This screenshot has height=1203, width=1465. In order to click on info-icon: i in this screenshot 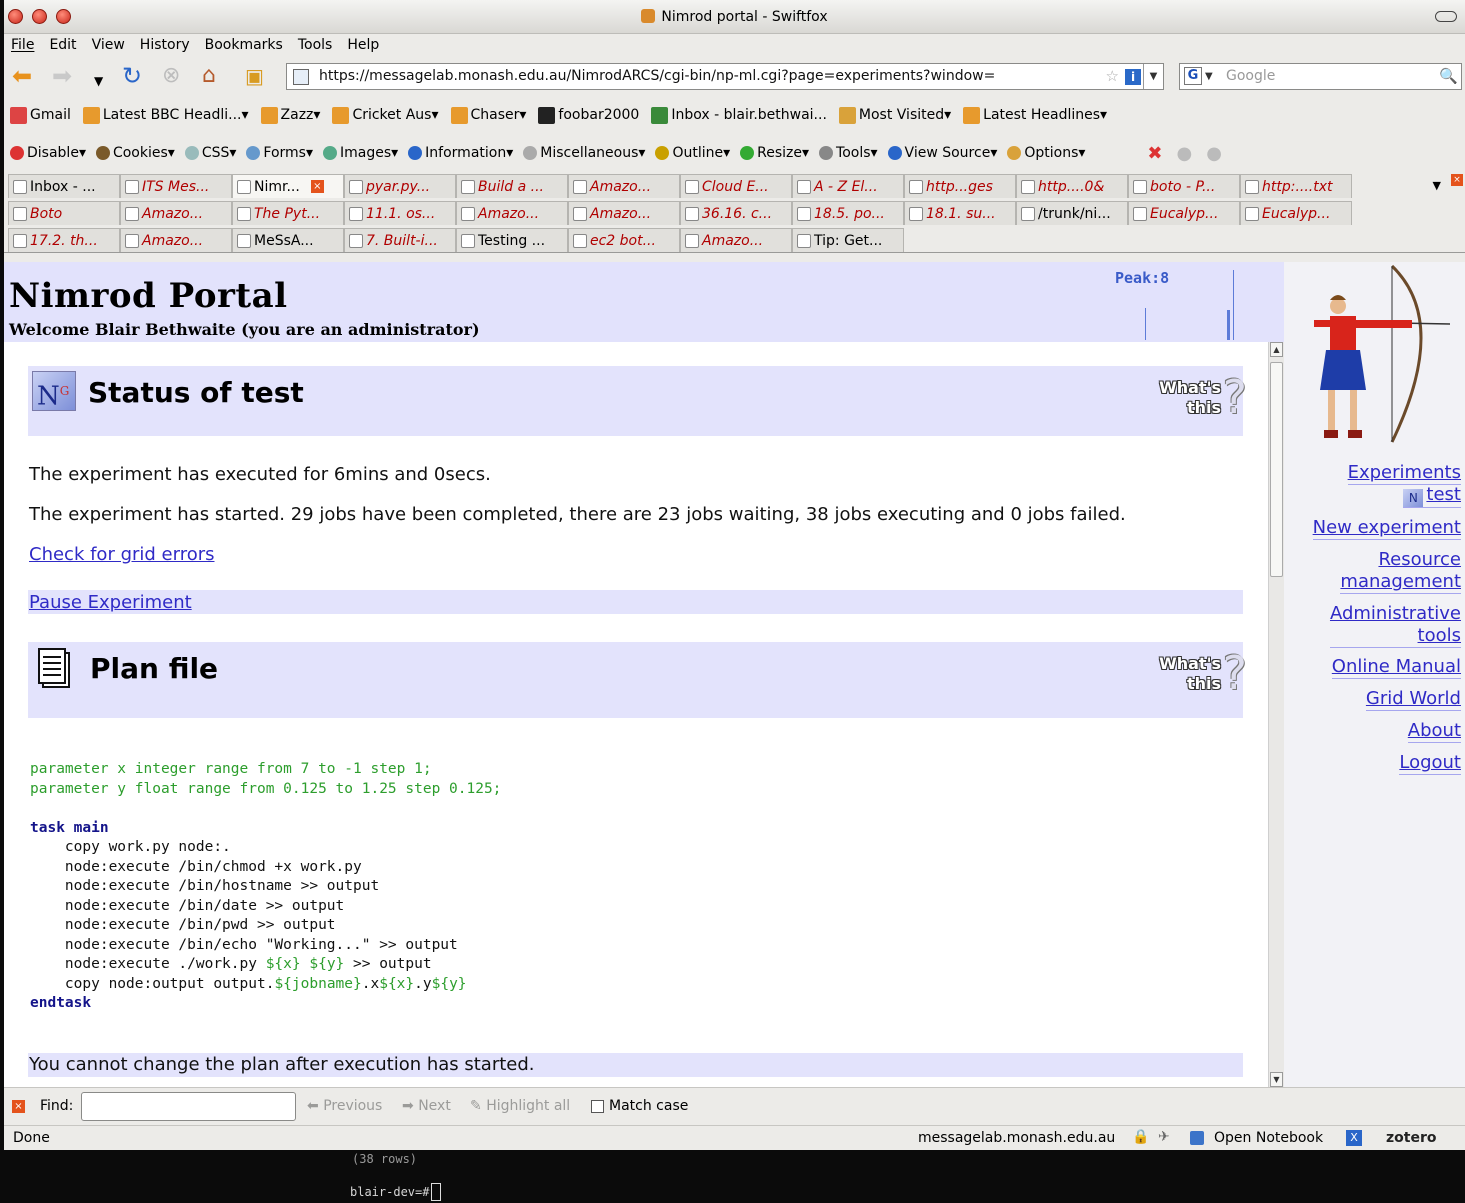, I will do `click(1133, 77)`.